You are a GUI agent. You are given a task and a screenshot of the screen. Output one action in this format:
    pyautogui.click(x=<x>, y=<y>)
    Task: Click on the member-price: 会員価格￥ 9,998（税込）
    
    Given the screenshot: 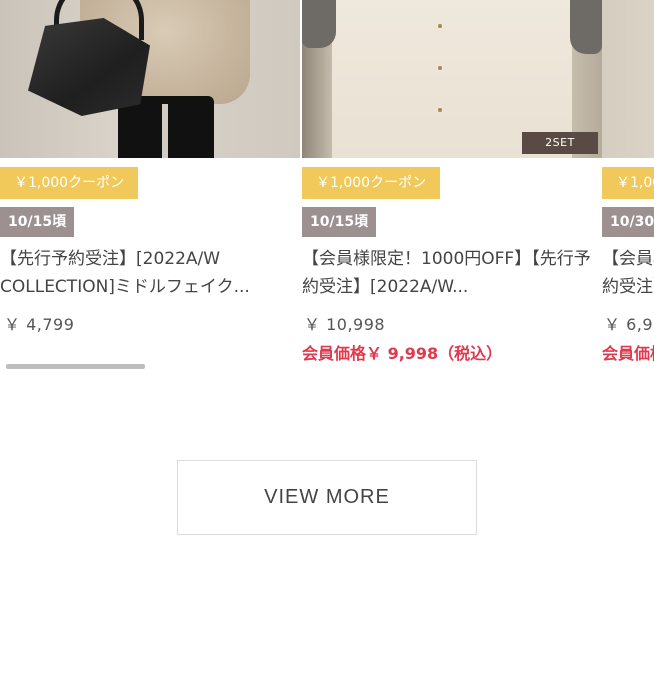 What is the action you would take?
    pyautogui.click(x=402, y=353)
    